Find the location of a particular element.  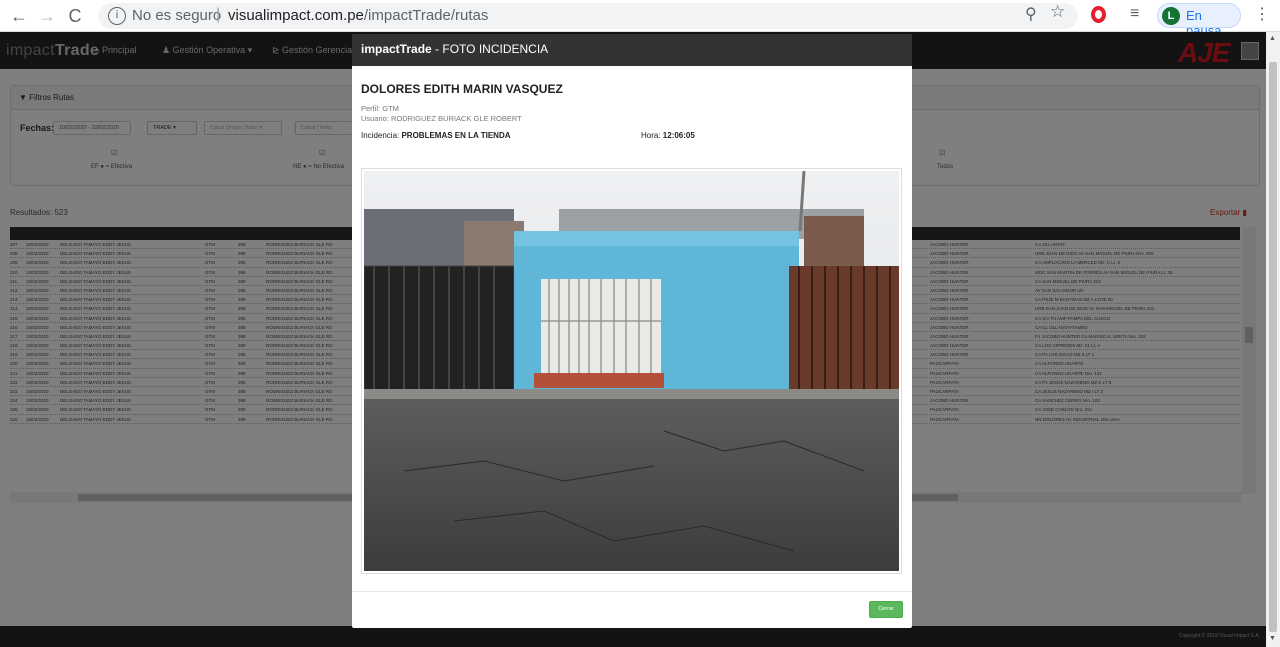

time-label: Hora: is located at coordinates (652, 135).